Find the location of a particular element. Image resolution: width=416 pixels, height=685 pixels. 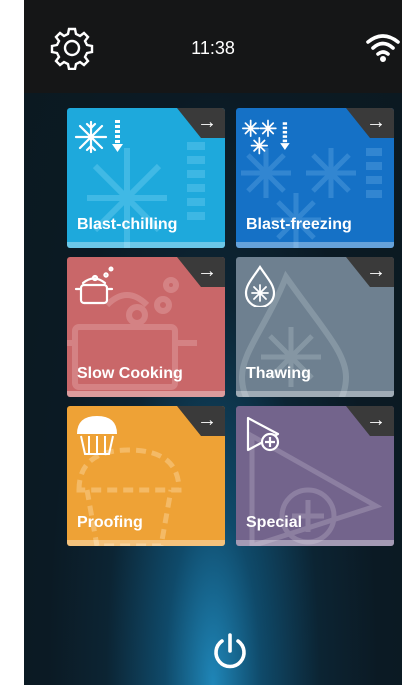

tile-label: Proofing is located at coordinates (110, 522).